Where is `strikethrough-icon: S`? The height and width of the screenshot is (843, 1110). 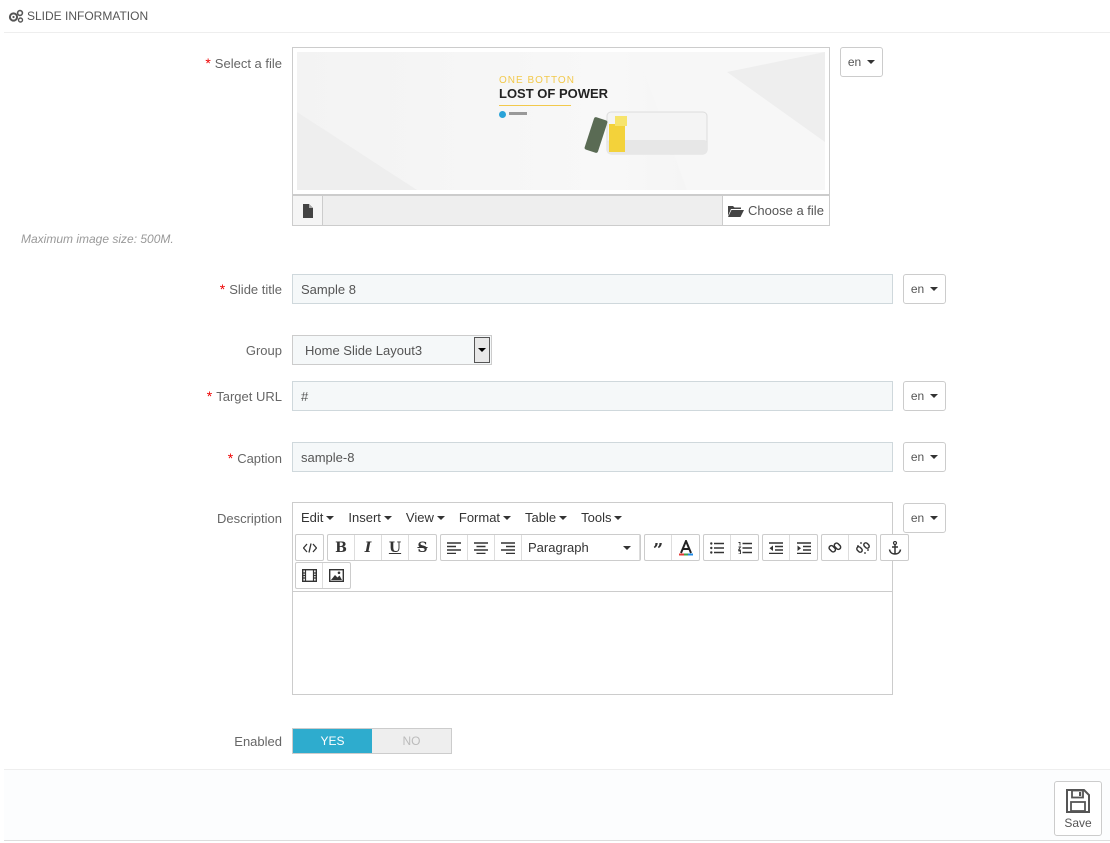
strikethrough-icon: S is located at coordinates (422, 547).